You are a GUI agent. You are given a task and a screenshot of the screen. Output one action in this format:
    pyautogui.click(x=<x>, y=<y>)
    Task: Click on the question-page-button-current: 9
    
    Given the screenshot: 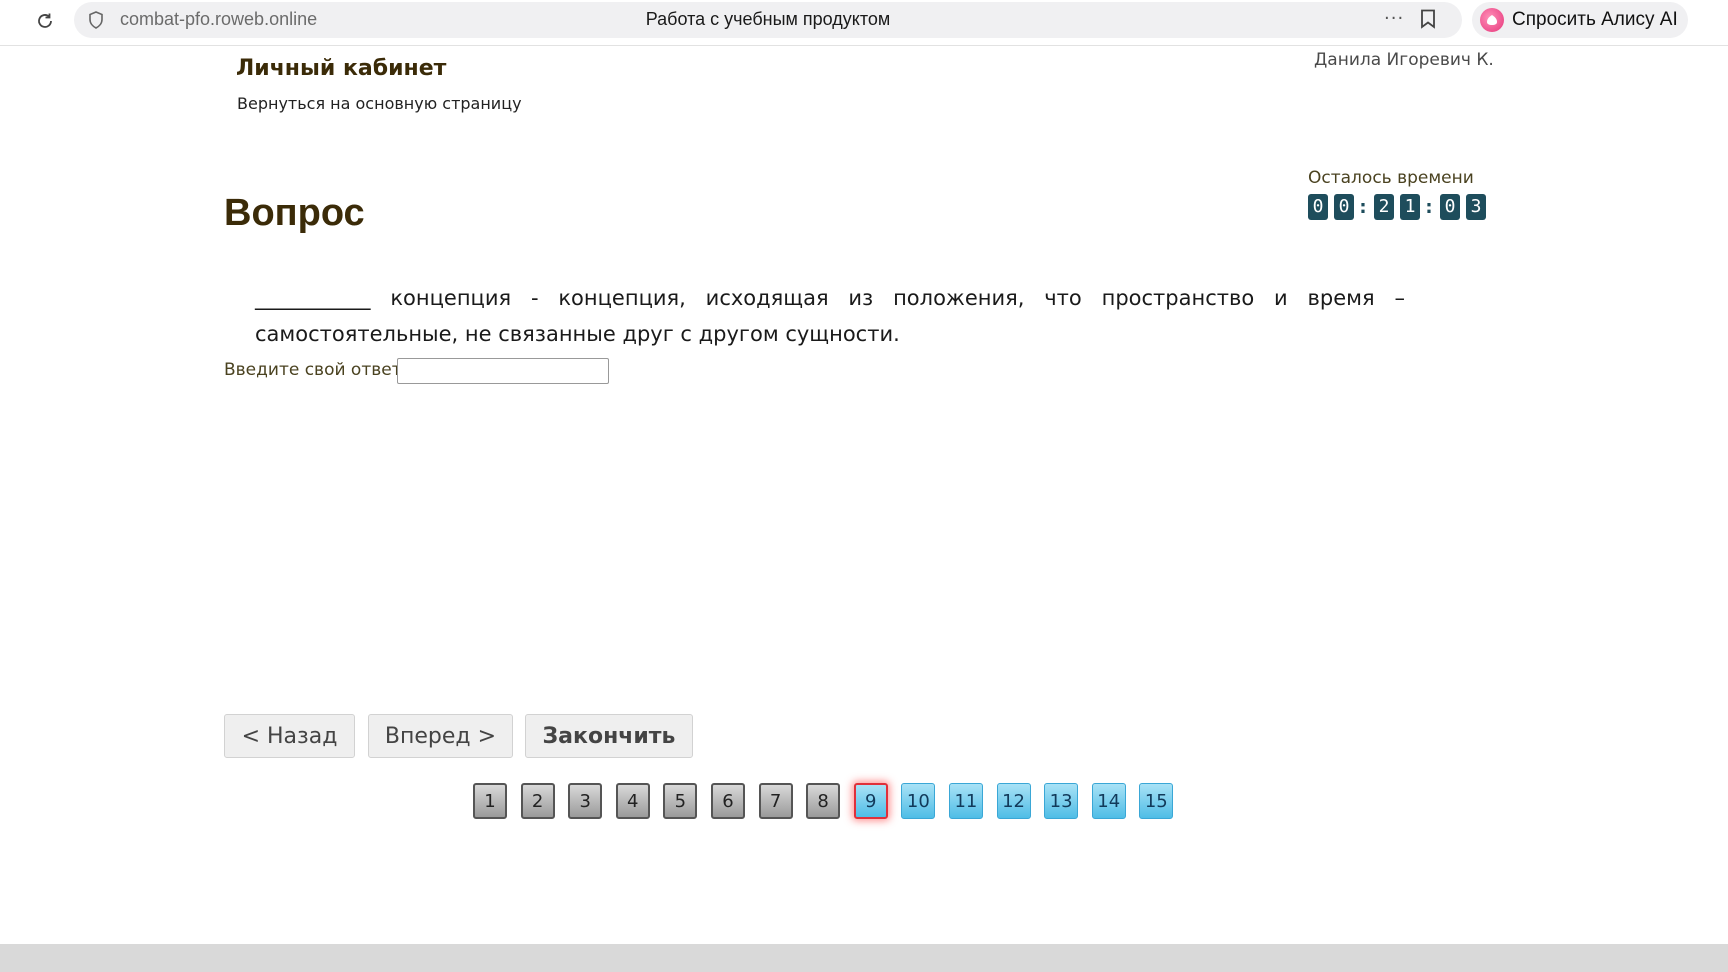 What is the action you would take?
    pyautogui.click(x=870, y=801)
    